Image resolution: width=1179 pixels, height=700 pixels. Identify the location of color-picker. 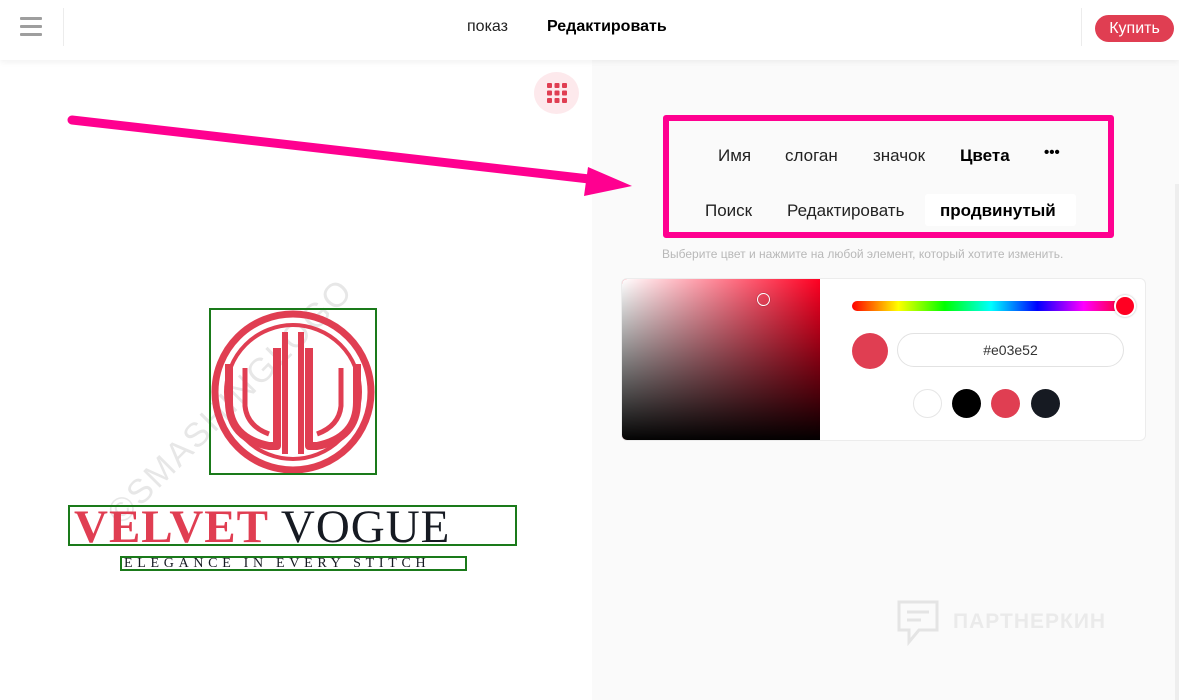
(883, 359).